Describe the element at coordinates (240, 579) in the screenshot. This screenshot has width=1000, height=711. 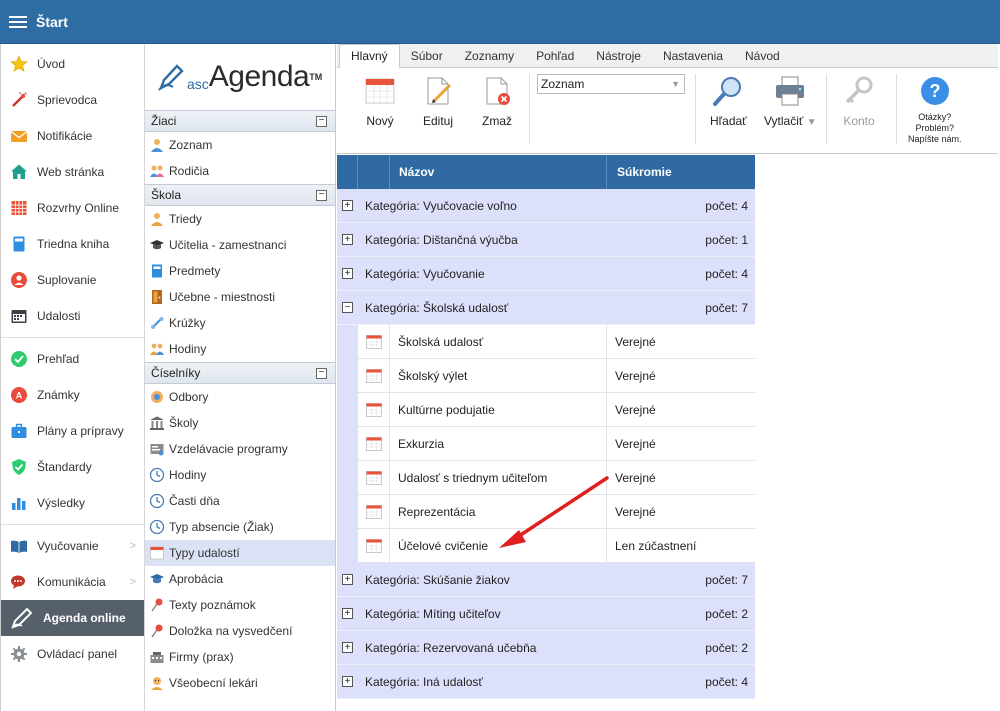
I see `module-item-aprobacia: Aprobácia` at that location.